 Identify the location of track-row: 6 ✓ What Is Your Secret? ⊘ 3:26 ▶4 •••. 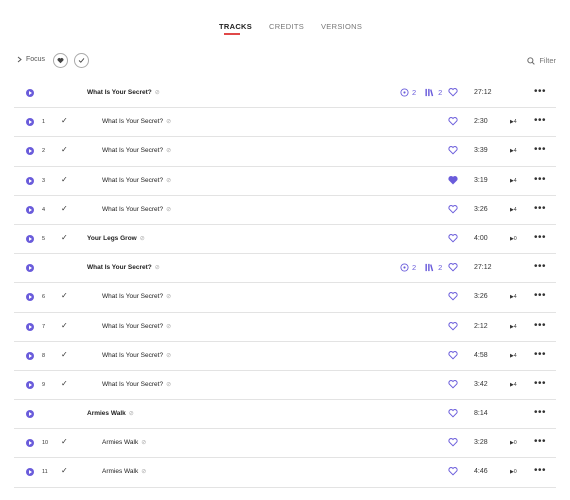
(285, 298).